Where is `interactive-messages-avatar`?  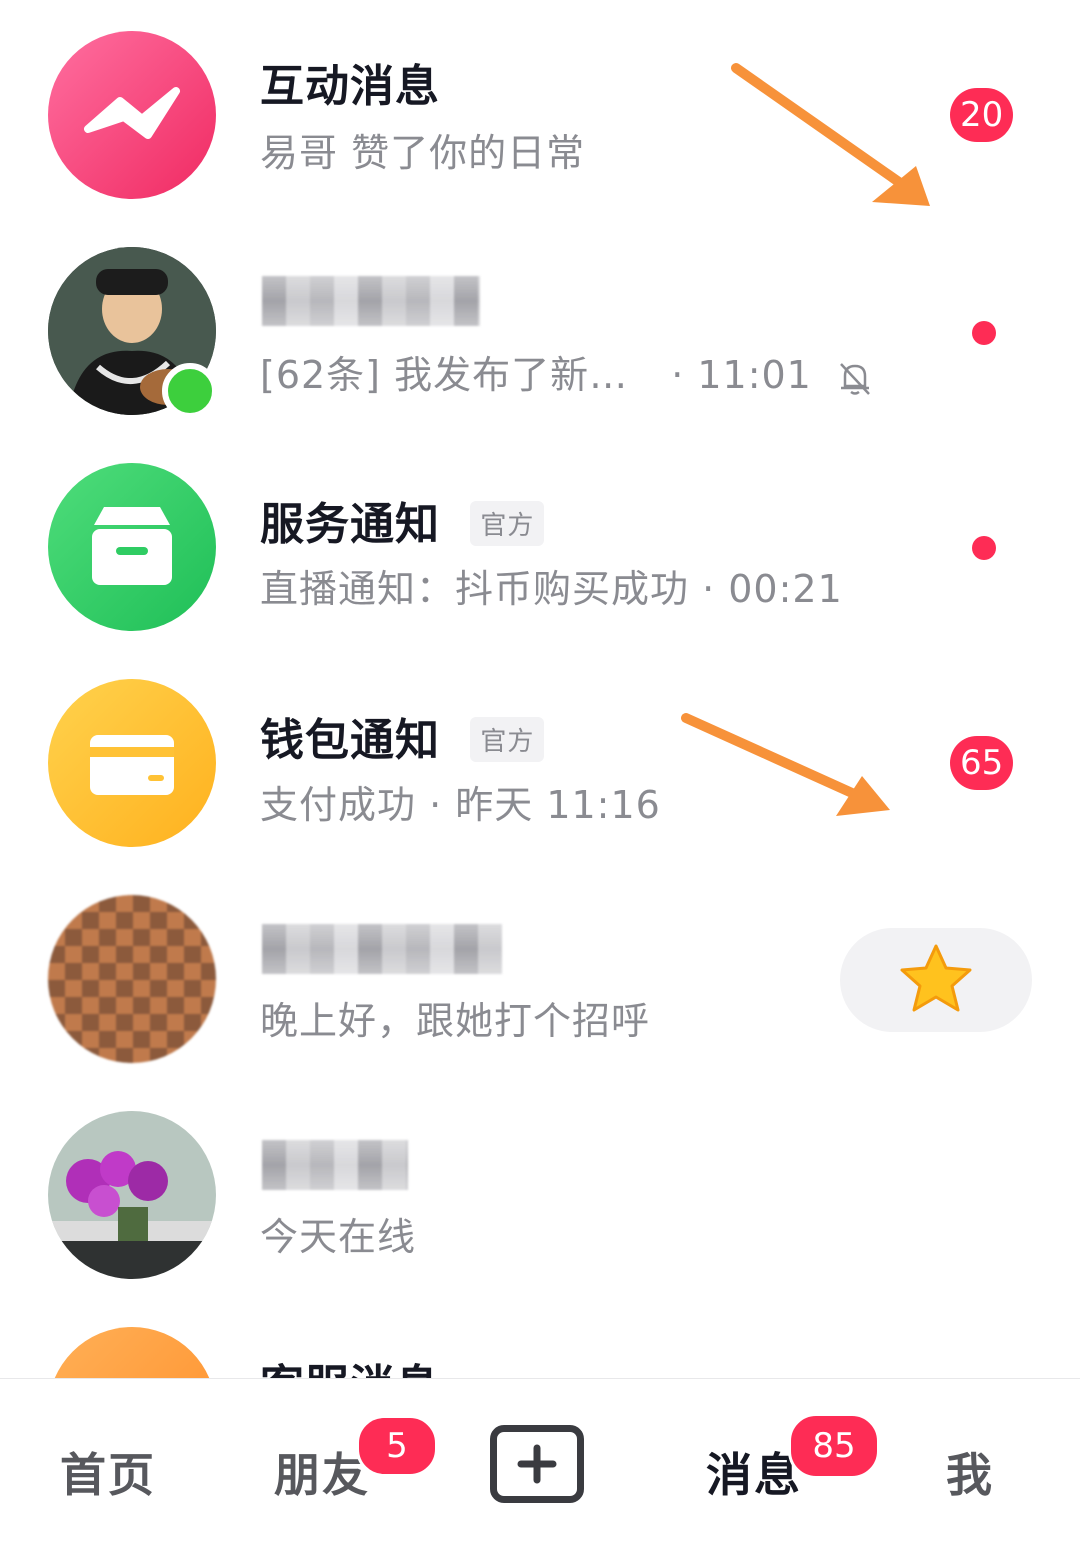
interactive-messages-avatar is located at coordinates (132, 115).